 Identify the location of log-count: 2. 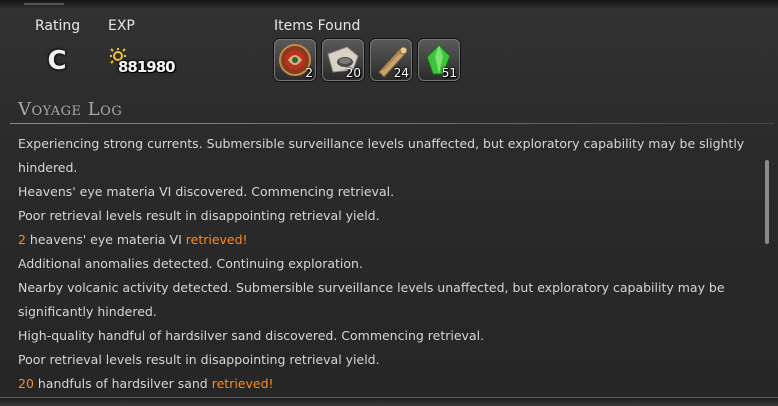
(22, 239).